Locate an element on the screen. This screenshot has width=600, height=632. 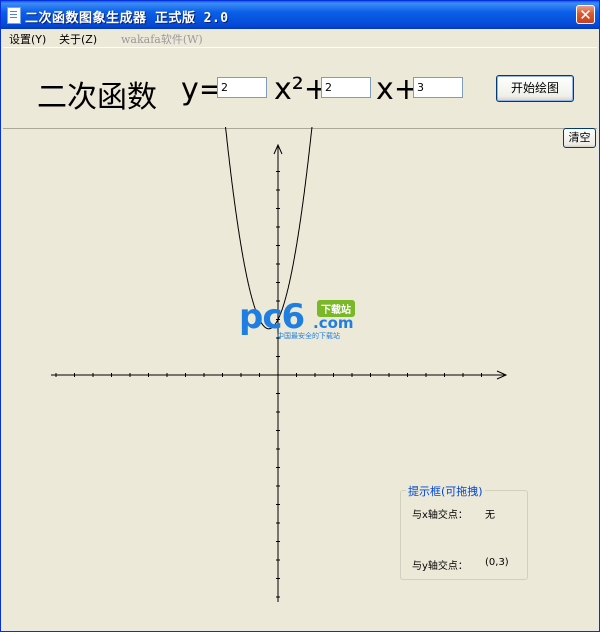
y-intersect-value: (0,3) is located at coordinates (497, 562).